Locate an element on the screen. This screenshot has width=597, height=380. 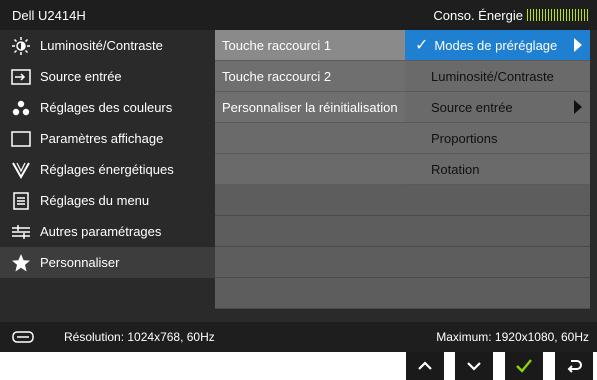
sidebar-item-input-source: Source entrée is located at coordinates (107, 76).